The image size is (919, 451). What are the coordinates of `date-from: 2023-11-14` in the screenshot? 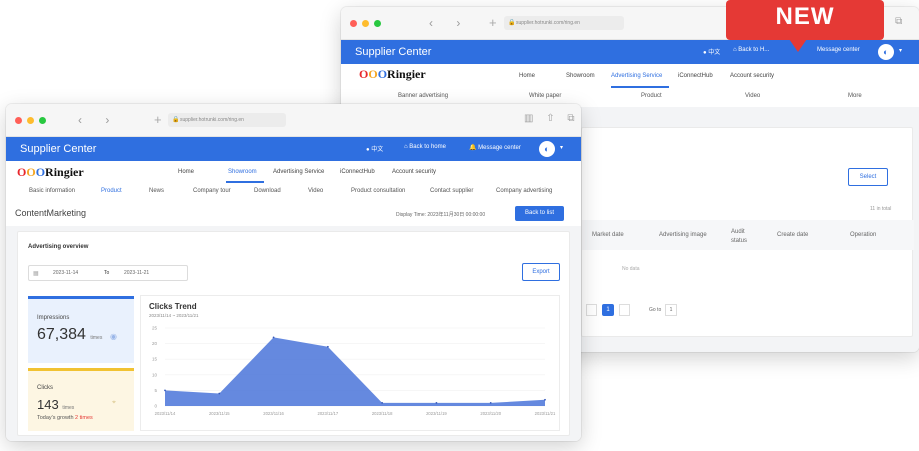 It's located at (65, 273).